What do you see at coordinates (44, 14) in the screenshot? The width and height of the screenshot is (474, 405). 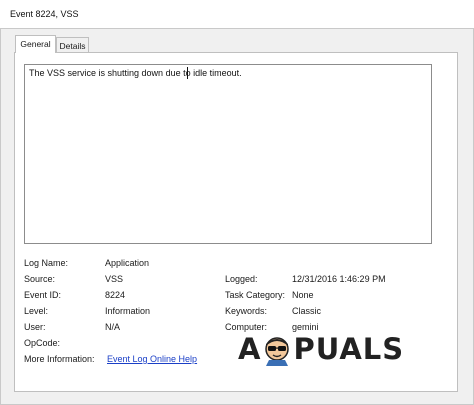 I see `window-title: Event 8224, VSS` at bounding box center [44, 14].